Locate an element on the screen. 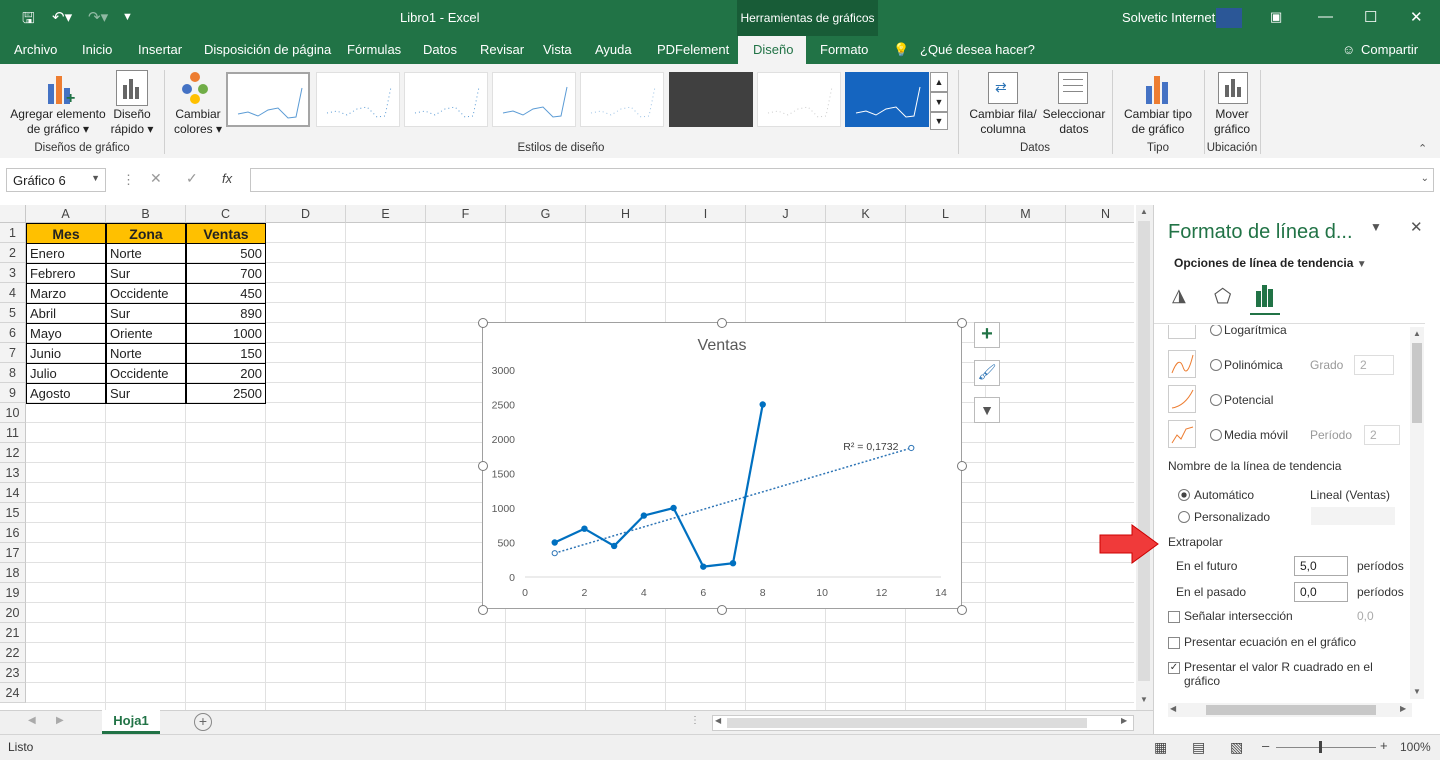  pane-hscrollbar: ◀ ▶ is located at coordinates (1290, 710).